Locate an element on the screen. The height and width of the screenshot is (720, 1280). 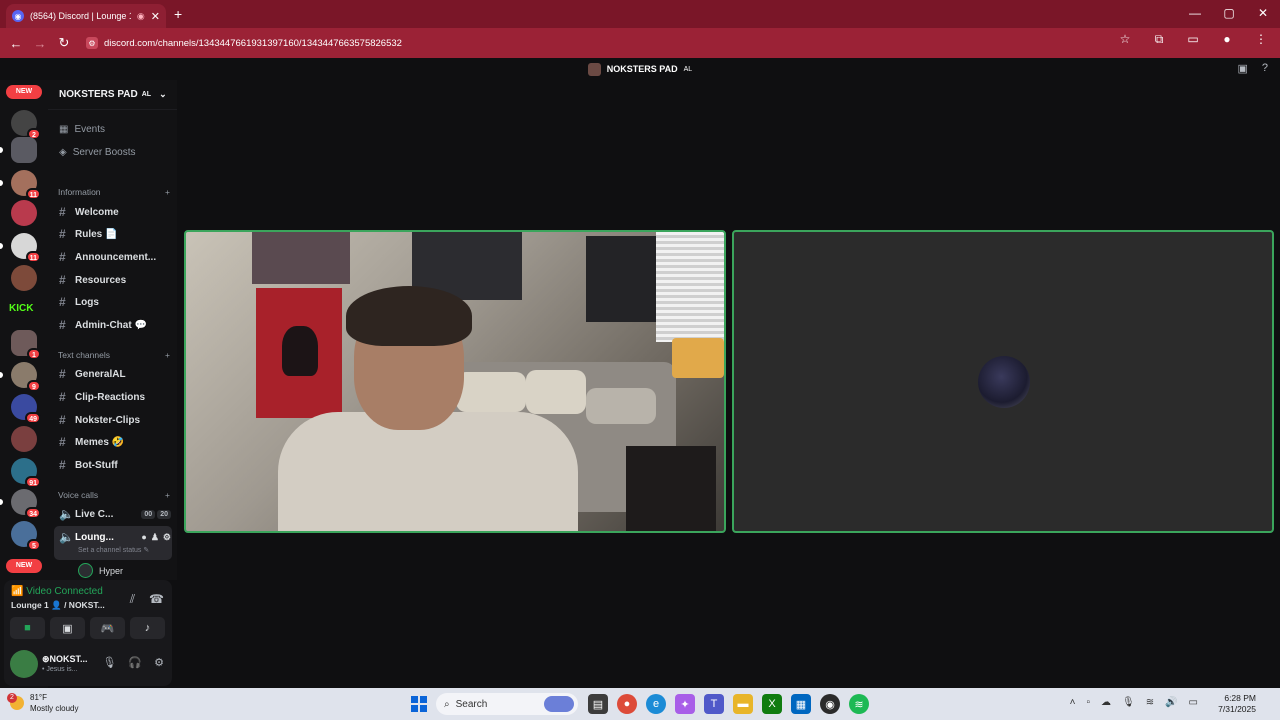
chat-bubble-icon: ● is located at coordinates (143, 537).